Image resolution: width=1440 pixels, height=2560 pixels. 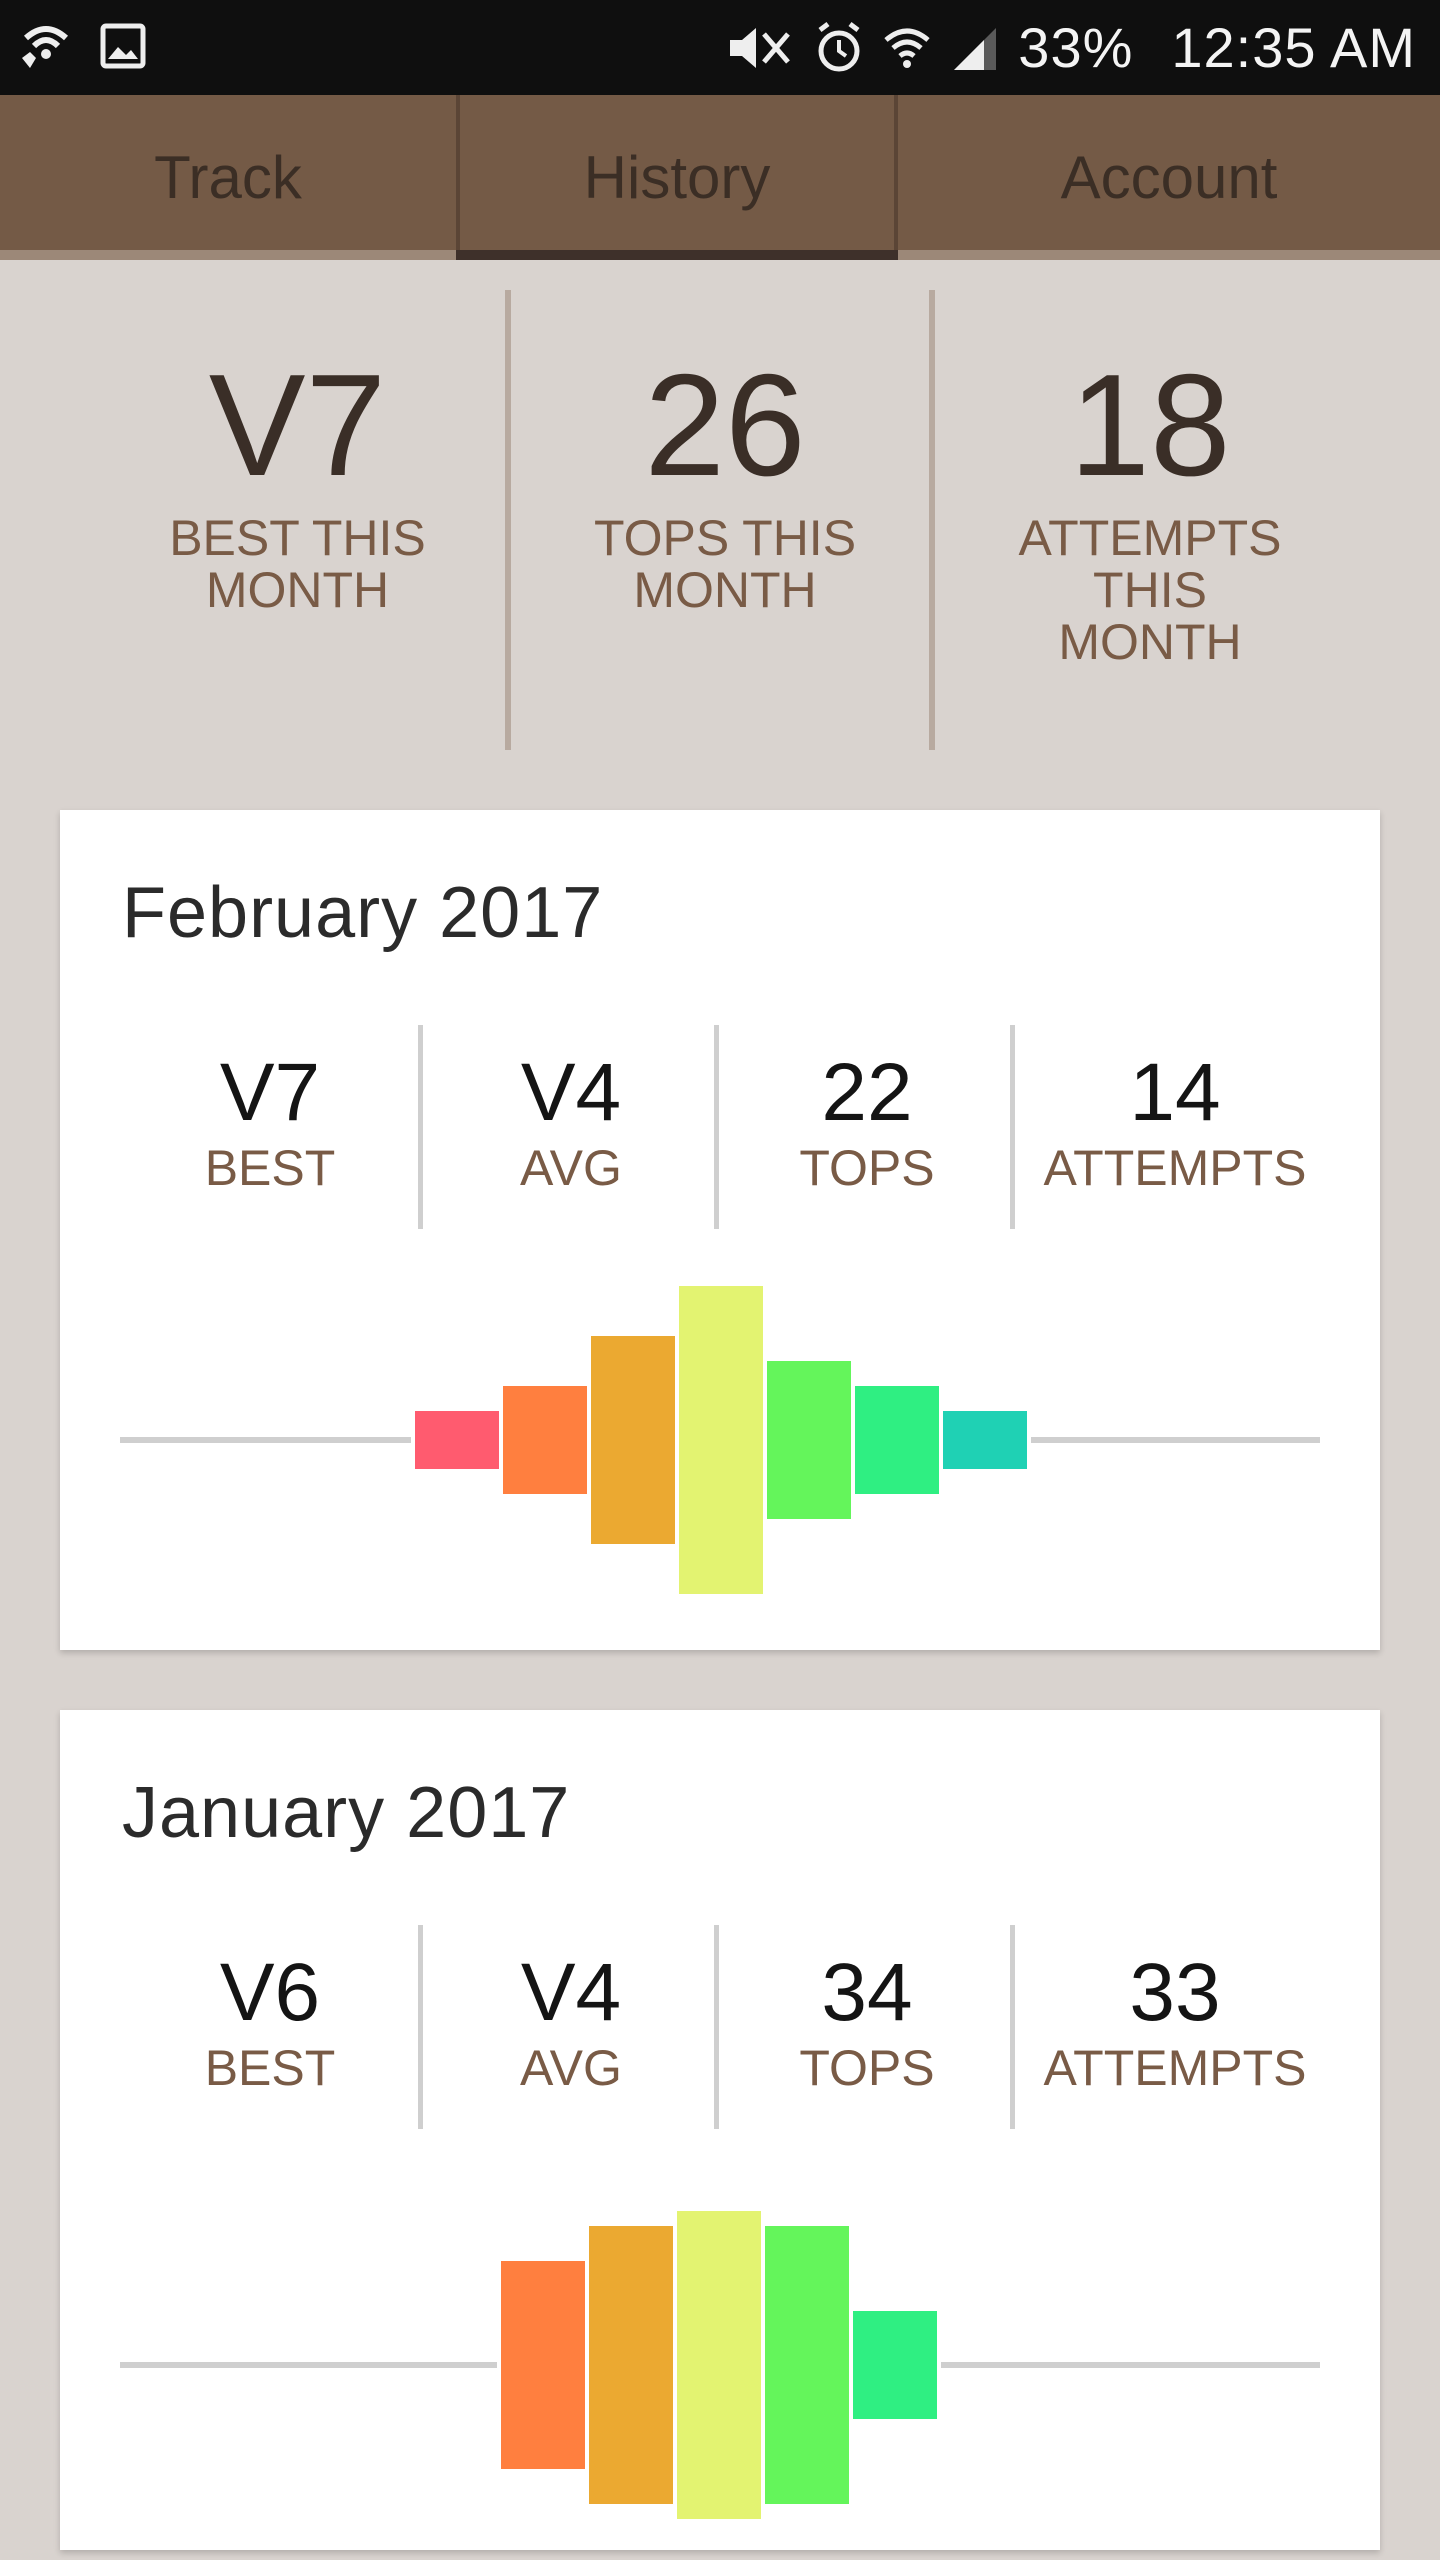 I want to click on summary-tops-value: 26, so click(x=725, y=425).